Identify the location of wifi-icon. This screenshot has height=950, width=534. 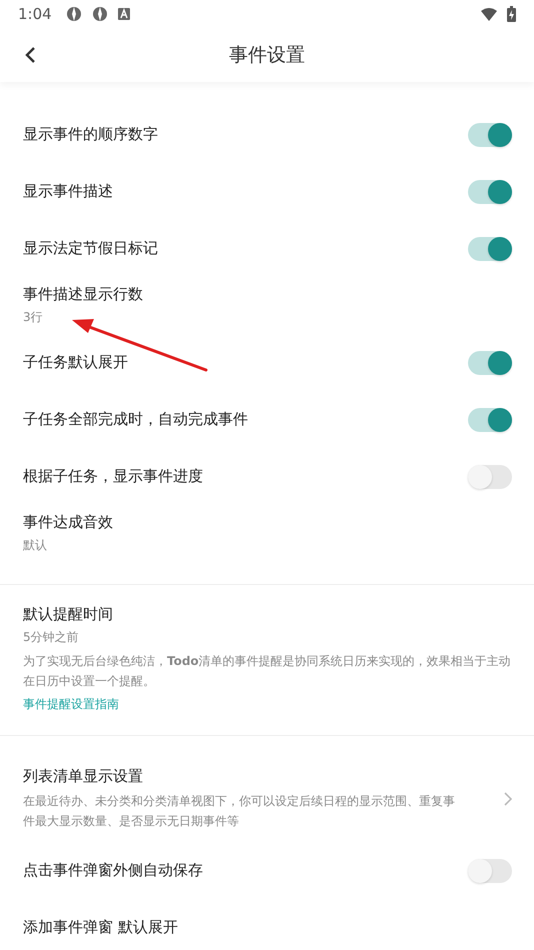
(489, 14).